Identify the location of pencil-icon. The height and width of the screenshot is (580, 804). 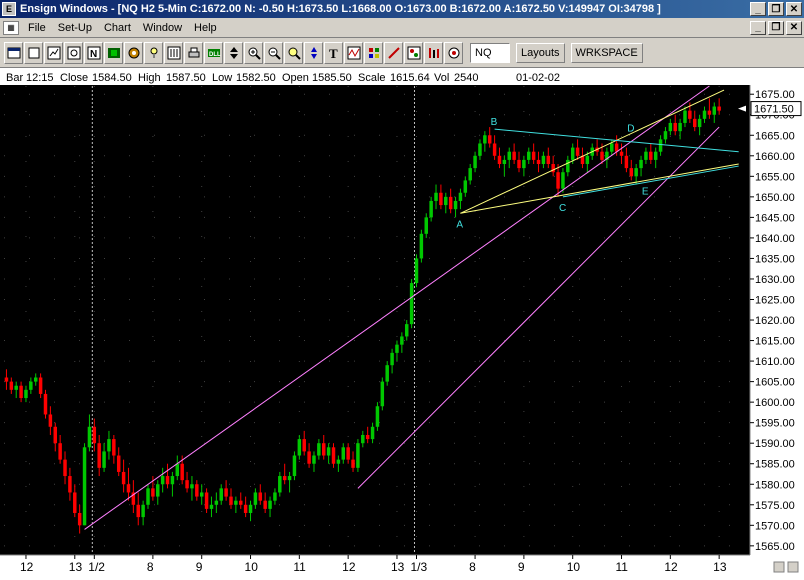
(393, 52).